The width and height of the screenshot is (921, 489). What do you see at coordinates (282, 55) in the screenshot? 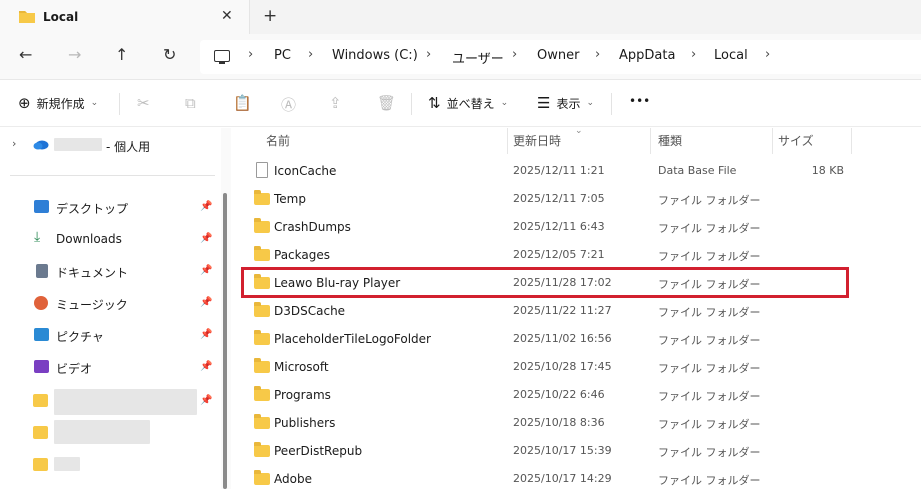
I see `breadcrumb-pc: PC` at bounding box center [282, 55].